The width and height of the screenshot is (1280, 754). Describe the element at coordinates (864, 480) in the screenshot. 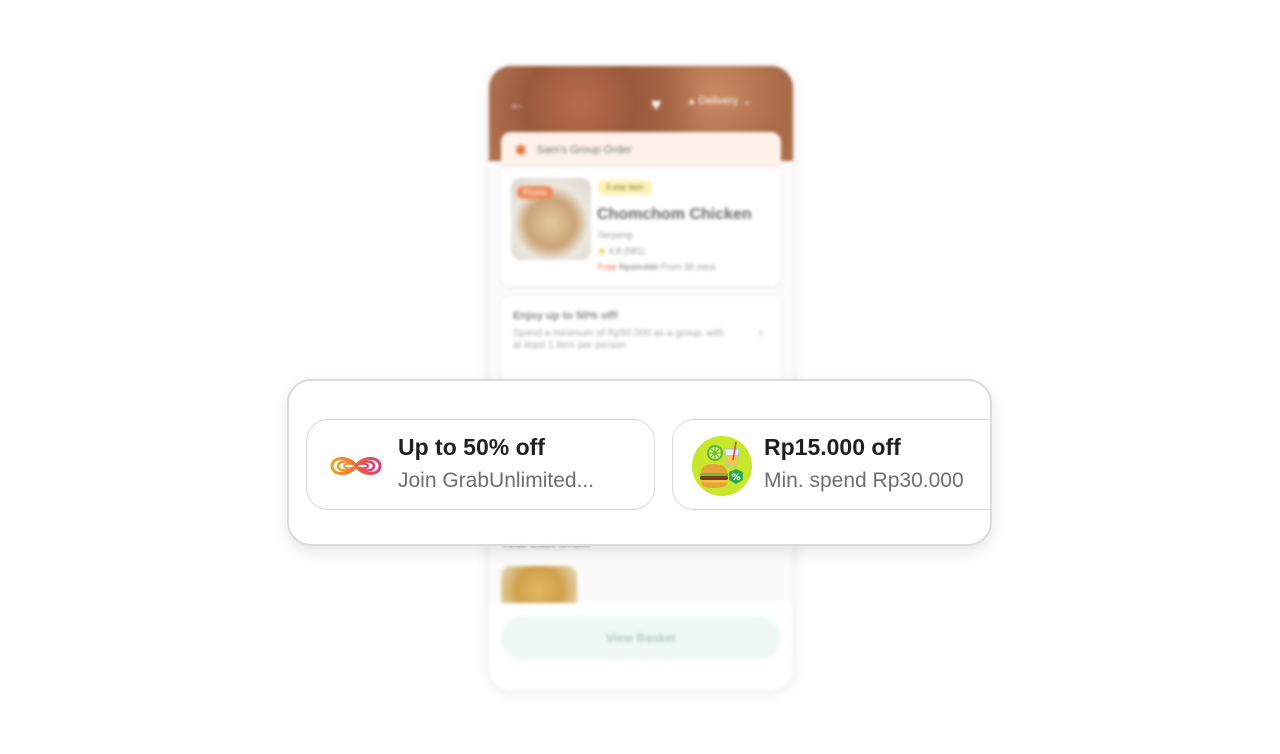

I see `offer-subtitle: Min. spend Rp30.000` at that location.